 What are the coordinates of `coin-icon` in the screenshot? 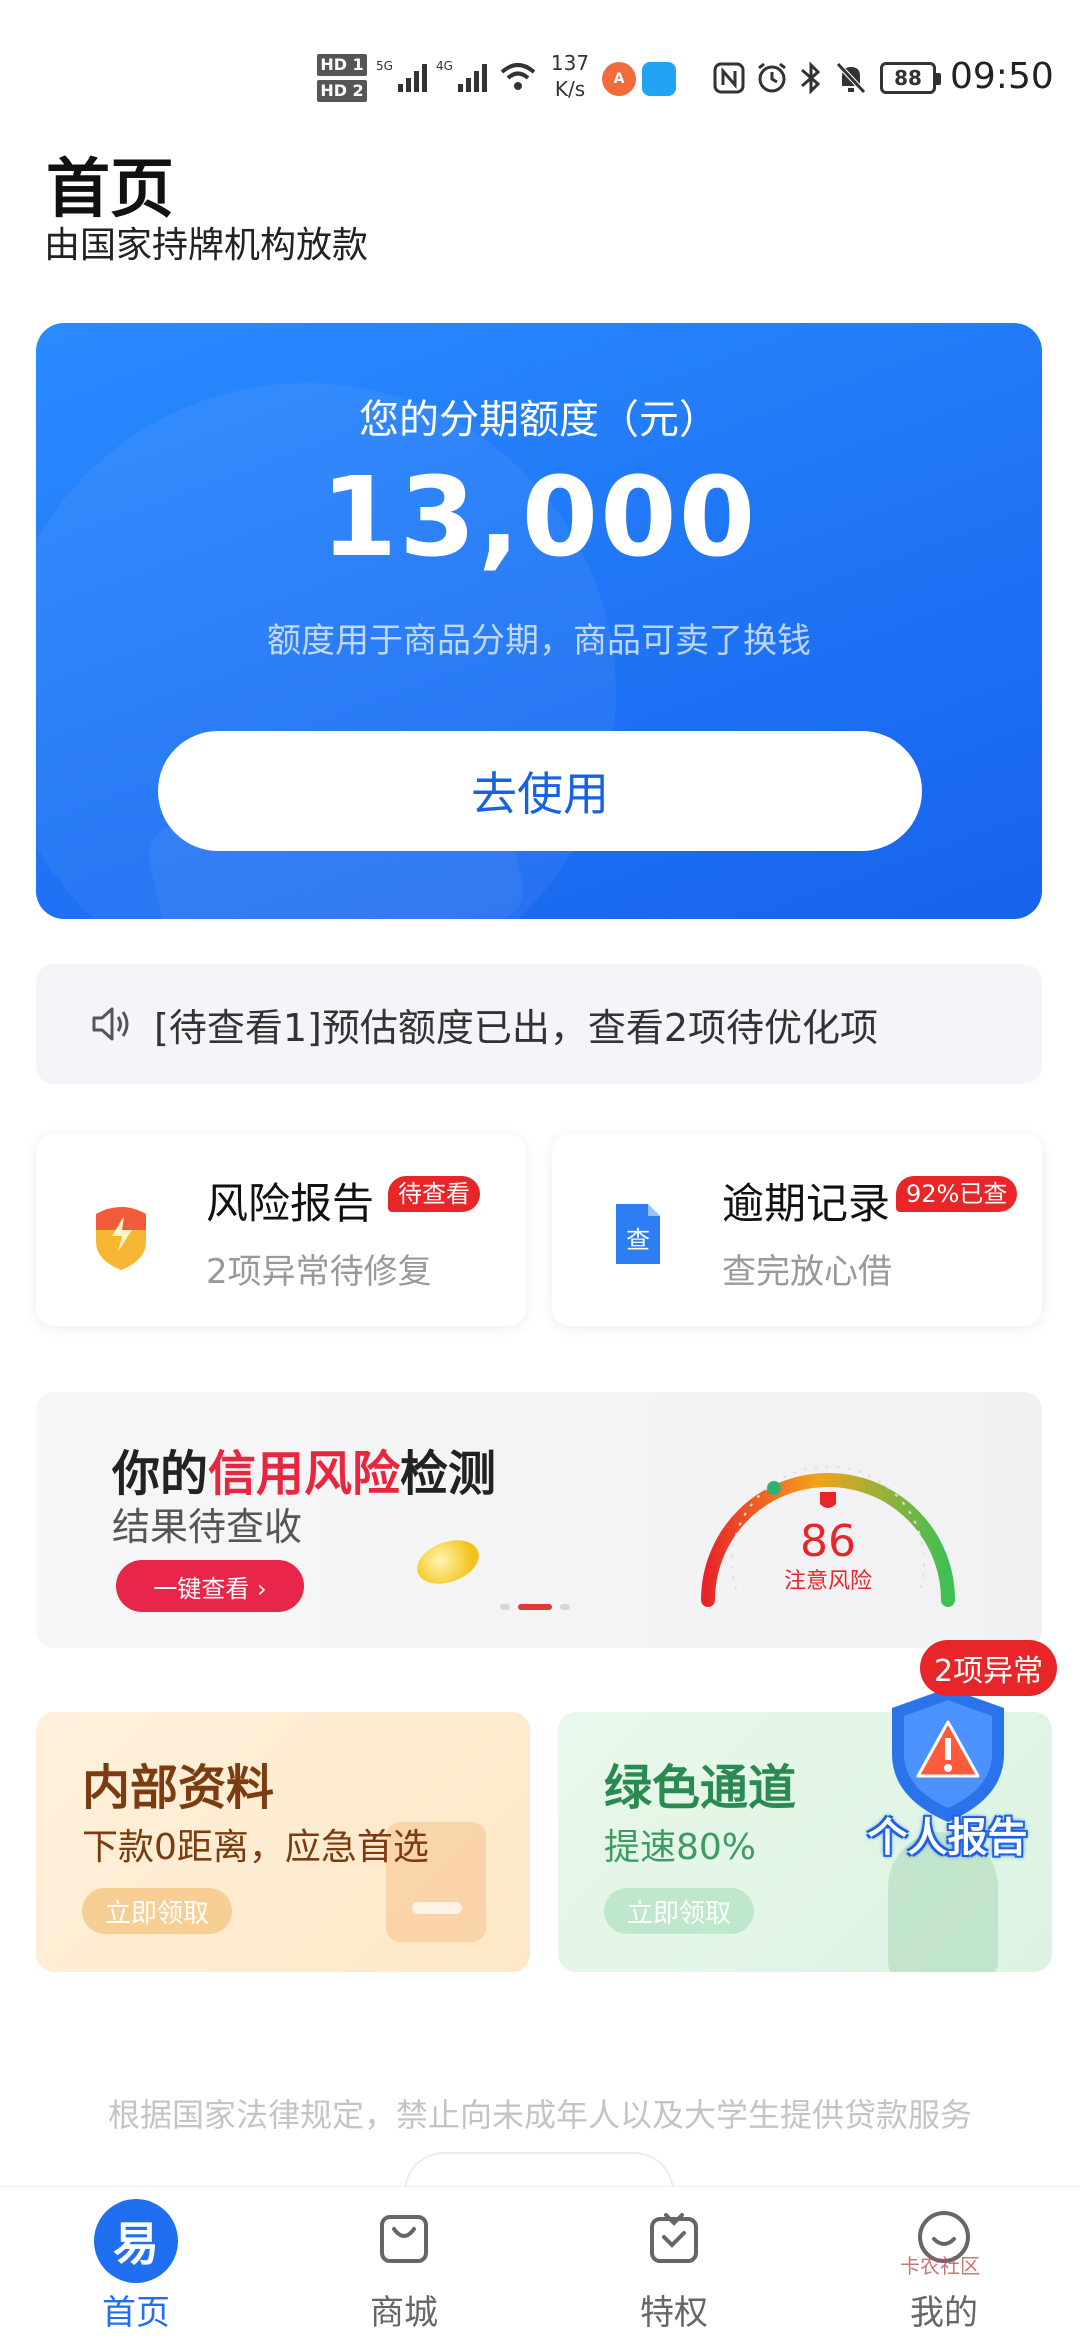 It's located at (448, 1562).